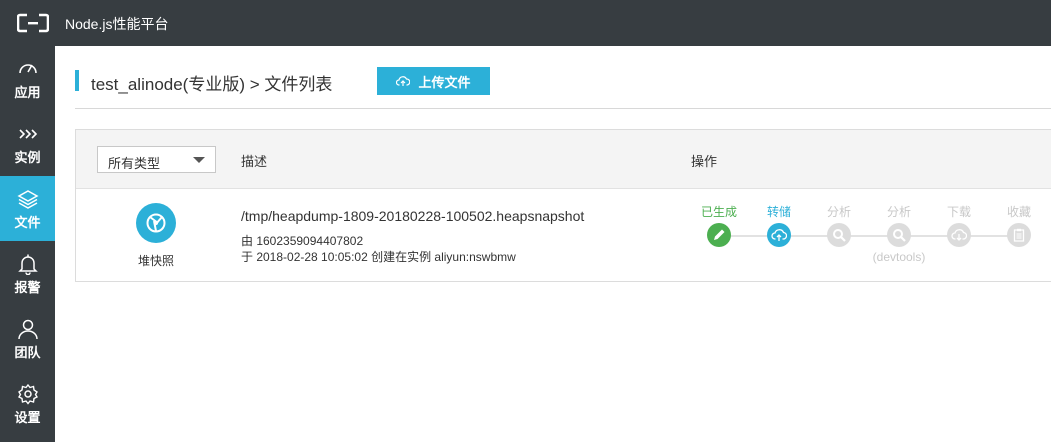 Image resolution: width=1051 pixels, height=442 pixels. Describe the element at coordinates (156, 261) in the screenshot. I see `file-type-label: 堆快照` at that location.